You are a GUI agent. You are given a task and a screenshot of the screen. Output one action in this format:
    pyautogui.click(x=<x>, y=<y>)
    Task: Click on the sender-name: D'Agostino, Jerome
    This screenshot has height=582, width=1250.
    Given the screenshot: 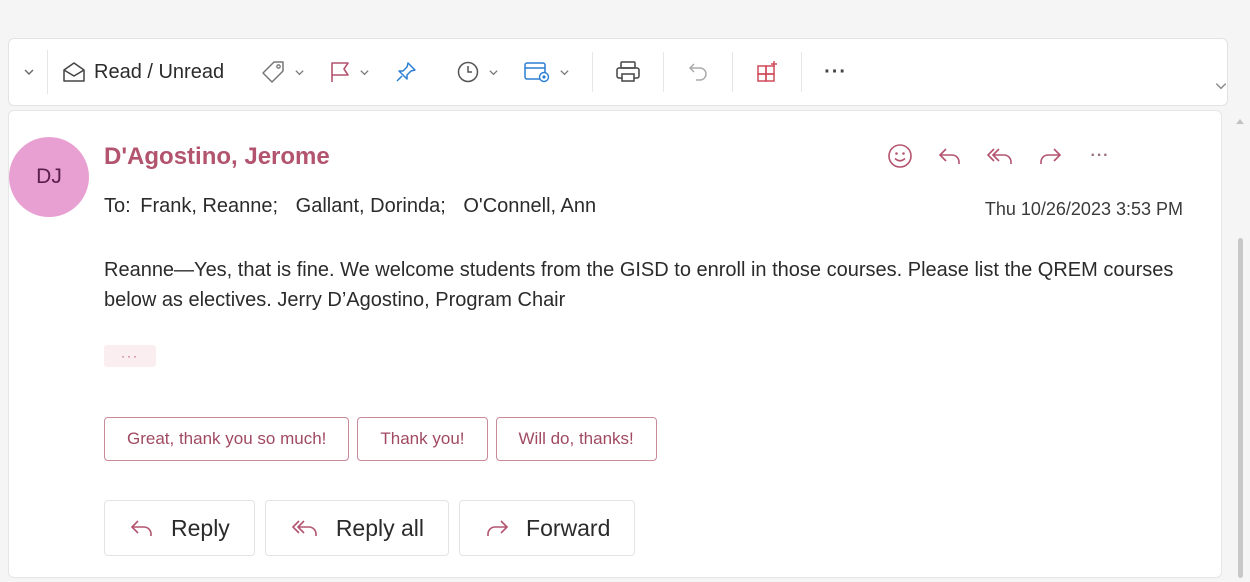 What is the action you would take?
    pyautogui.click(x=217, y=157)
    